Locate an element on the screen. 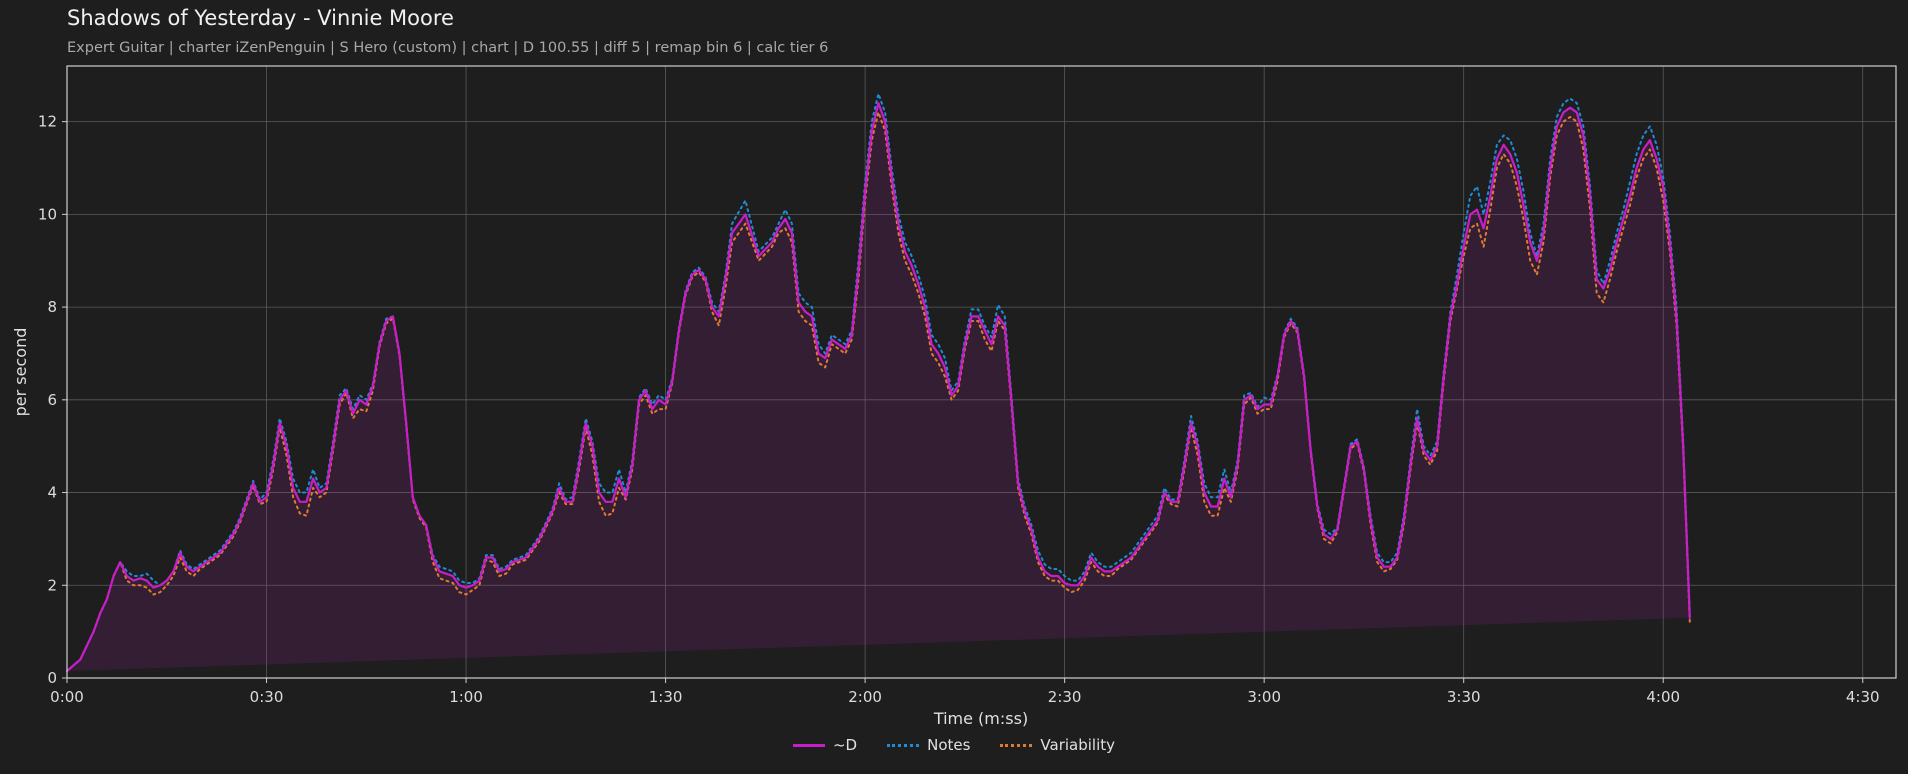 This screenshot has width=1908, height=774. x-axis-ticks: 0:00 0:30 1:00 1:30 2:00 2:30 3:00 3:30 4:00 4:30 is located at coordinates (965, 692).